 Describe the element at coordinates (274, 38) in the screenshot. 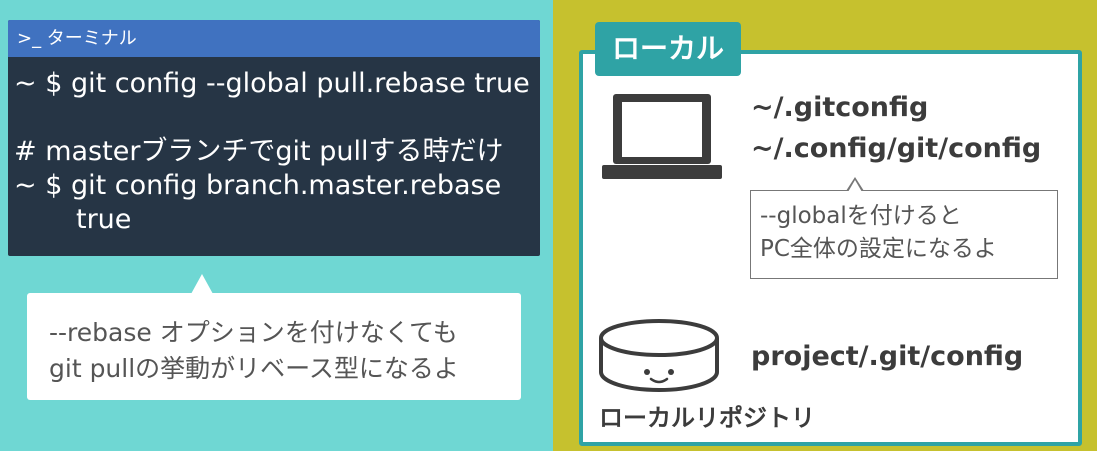

I see `terminal-title: >_ ターミナル` at that location.